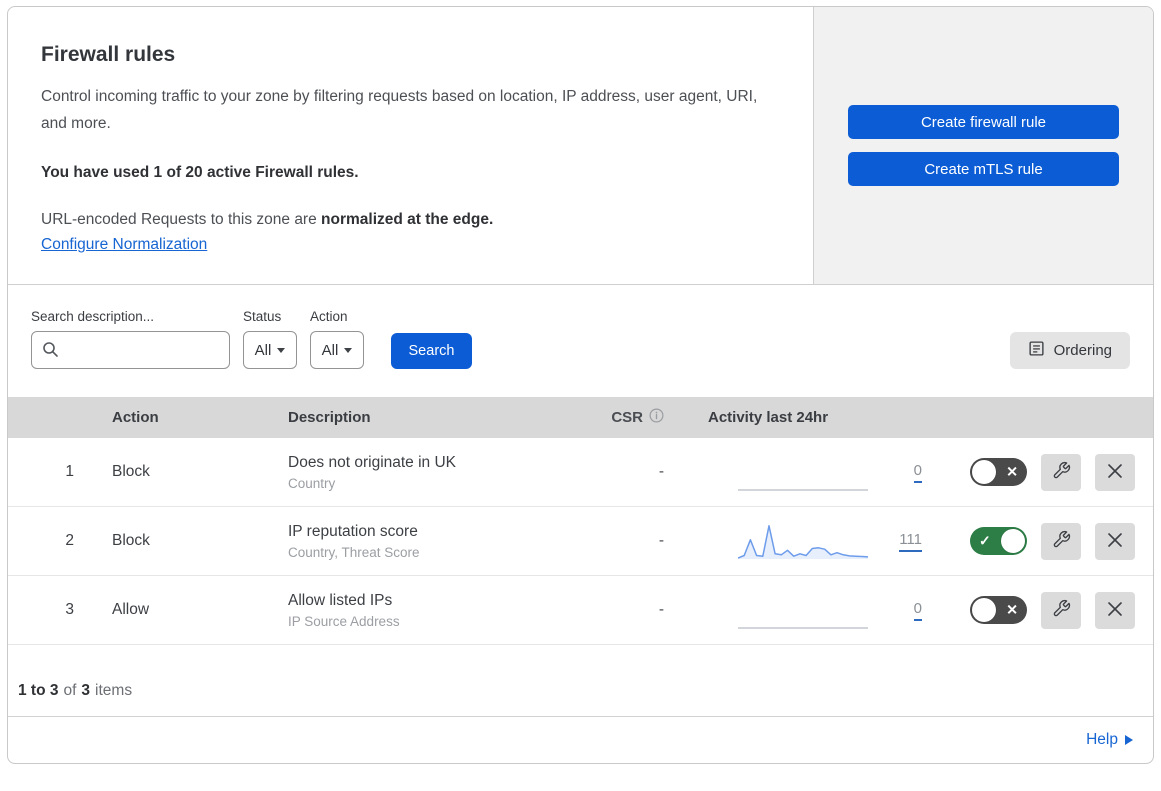 This screenshot has width=1161, height=791. I want to click on status-dropdown: All, so click(270, 350).